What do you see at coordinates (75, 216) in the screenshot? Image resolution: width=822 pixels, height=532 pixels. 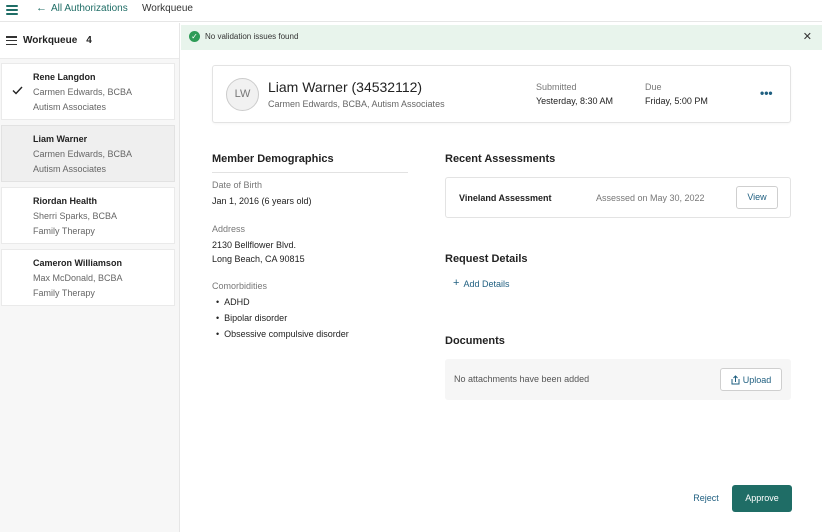 I see `item-provider: Sherri Sparks, BCBA` at bounding box center [75, 216].